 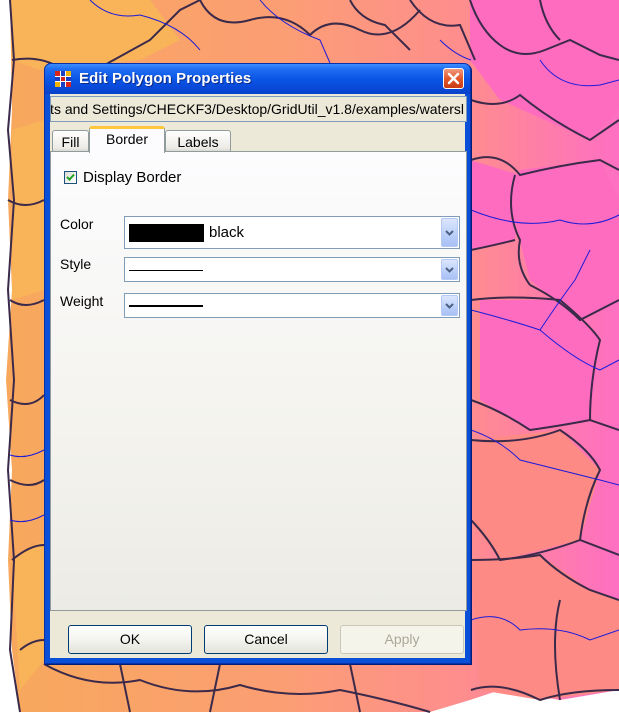 I want to click on color-label: Color, so click(x=77, y=224).